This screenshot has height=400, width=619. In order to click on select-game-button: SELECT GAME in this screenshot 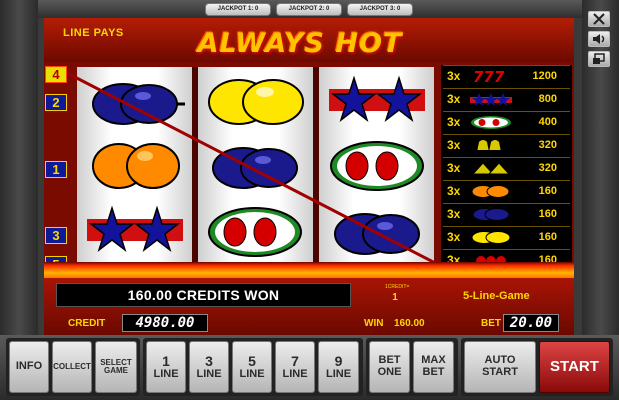, I will do `click(116, 367)`.